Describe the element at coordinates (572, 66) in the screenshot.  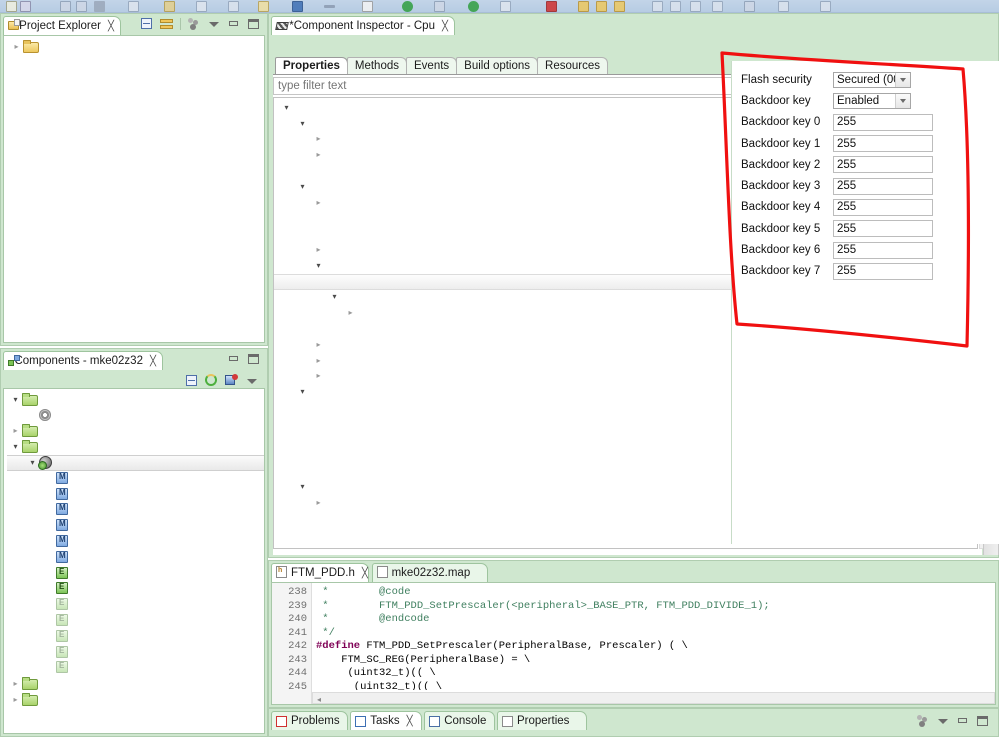
I see `tab-resources: Resources` at that location.